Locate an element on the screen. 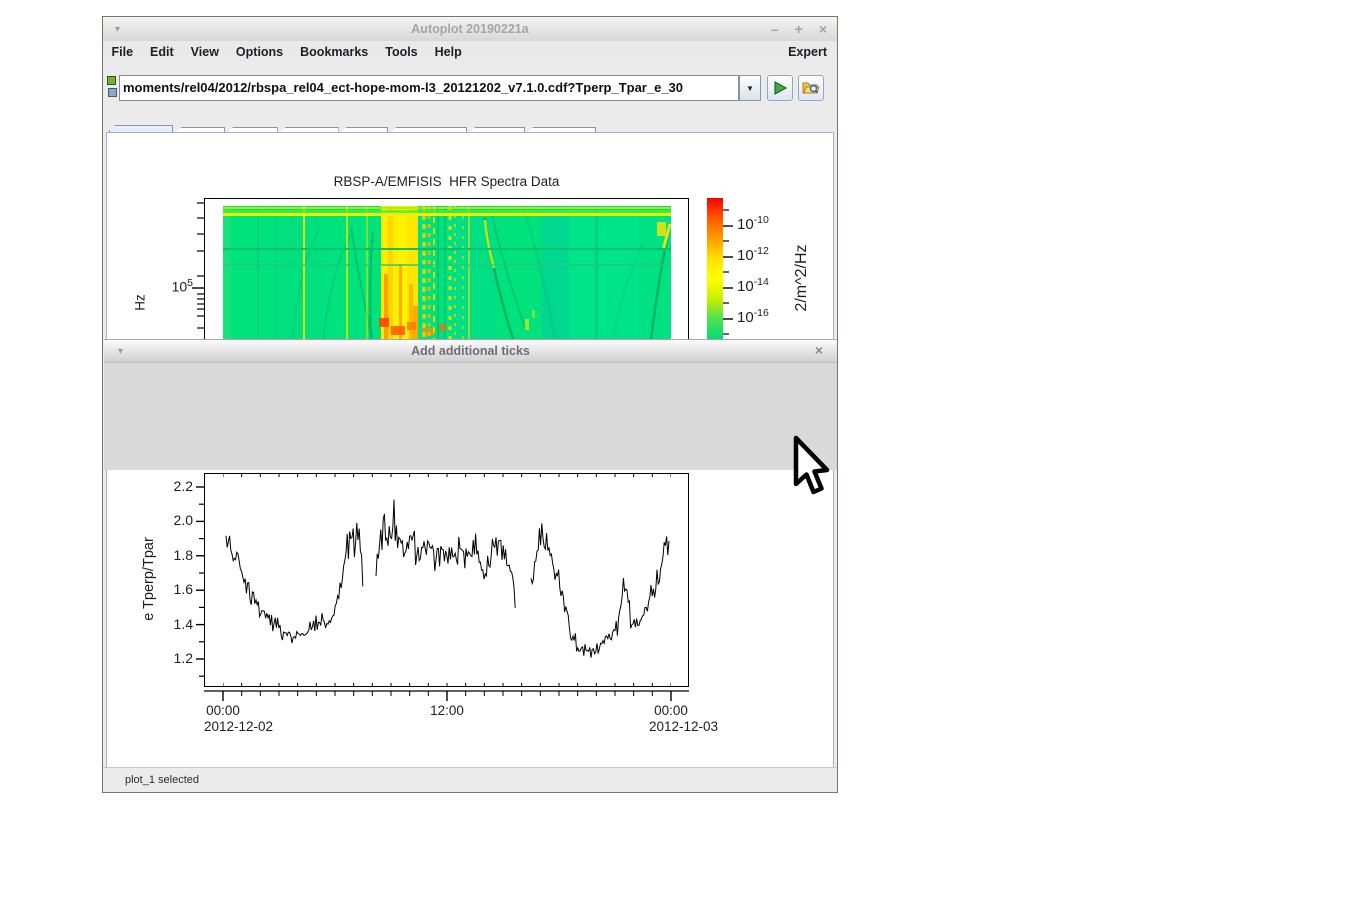 The width and height of the screenshot is (1345, 916). colorbar-tick-label: 10-12 is located at coordinates (753, 254).